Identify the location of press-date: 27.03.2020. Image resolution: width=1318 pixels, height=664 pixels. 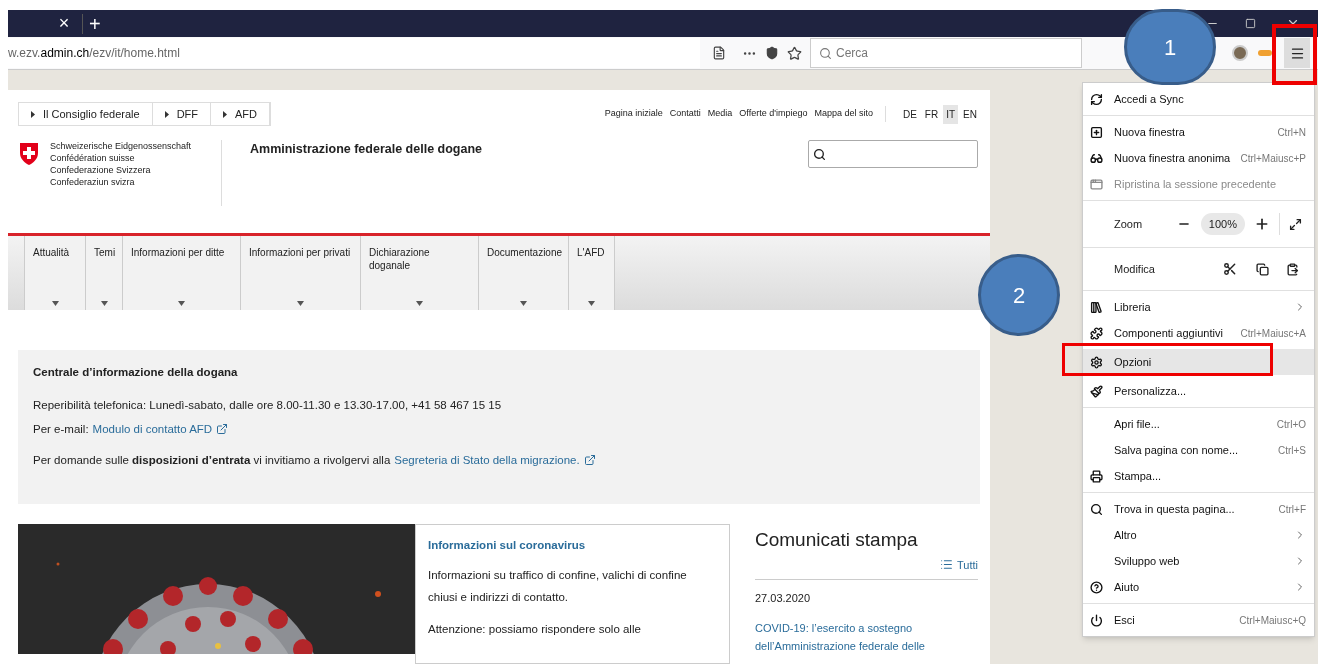
(783, 598).